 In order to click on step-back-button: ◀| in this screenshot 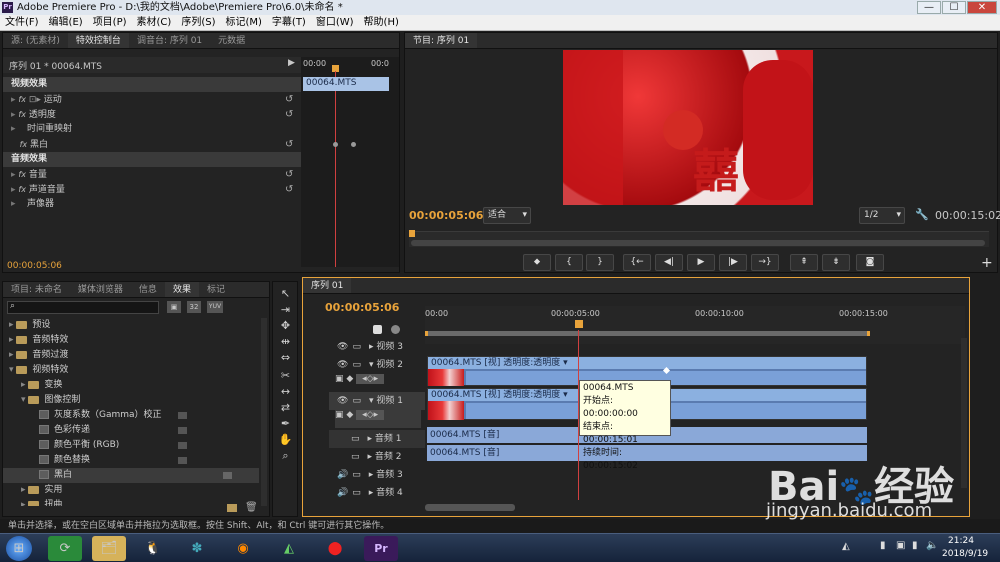, I will do `click(669, 262)`.